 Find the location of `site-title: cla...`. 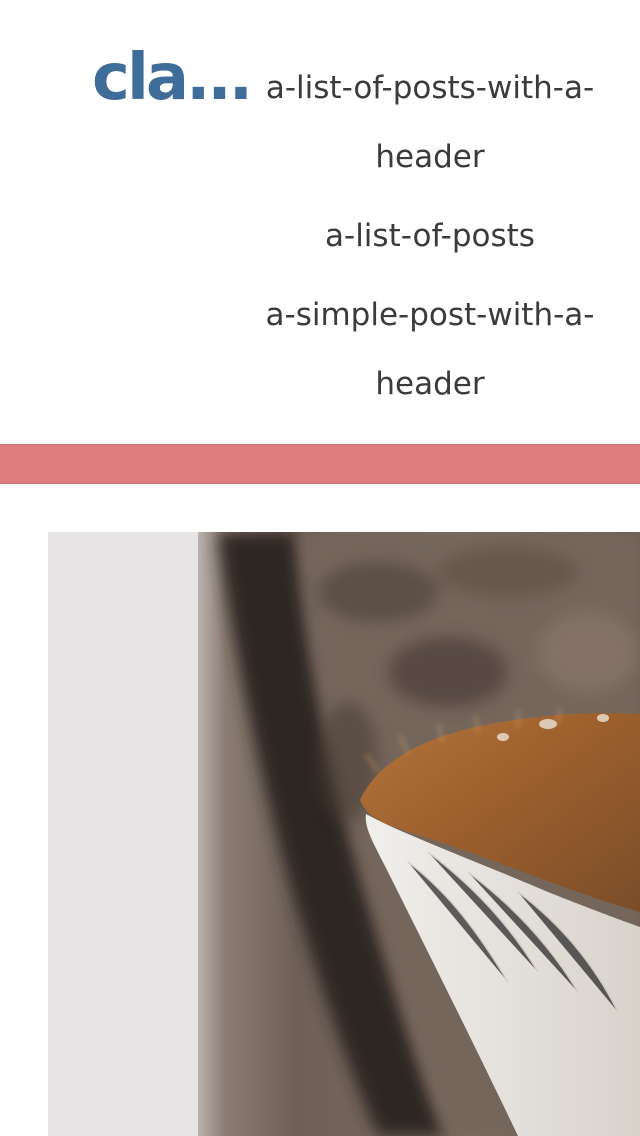

site-title: cla... is located at coordinates (172, 78).